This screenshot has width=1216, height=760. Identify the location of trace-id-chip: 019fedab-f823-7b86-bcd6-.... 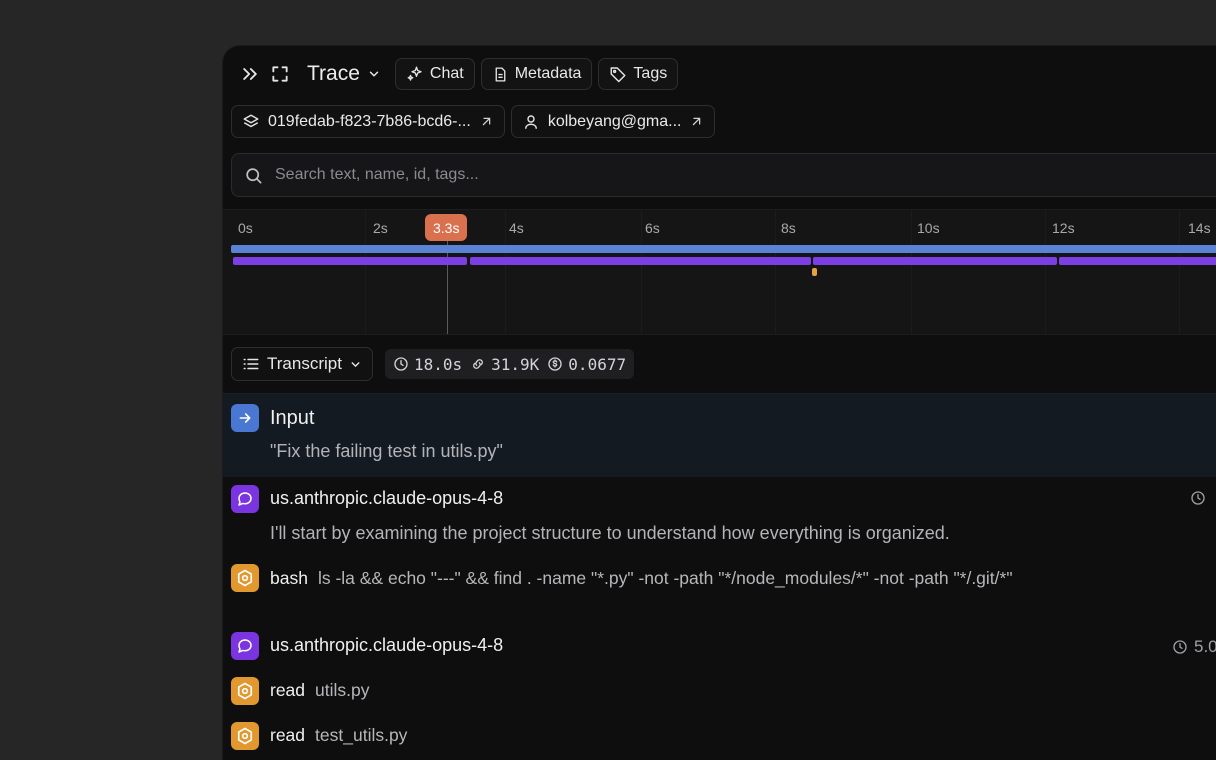
(368, 121).